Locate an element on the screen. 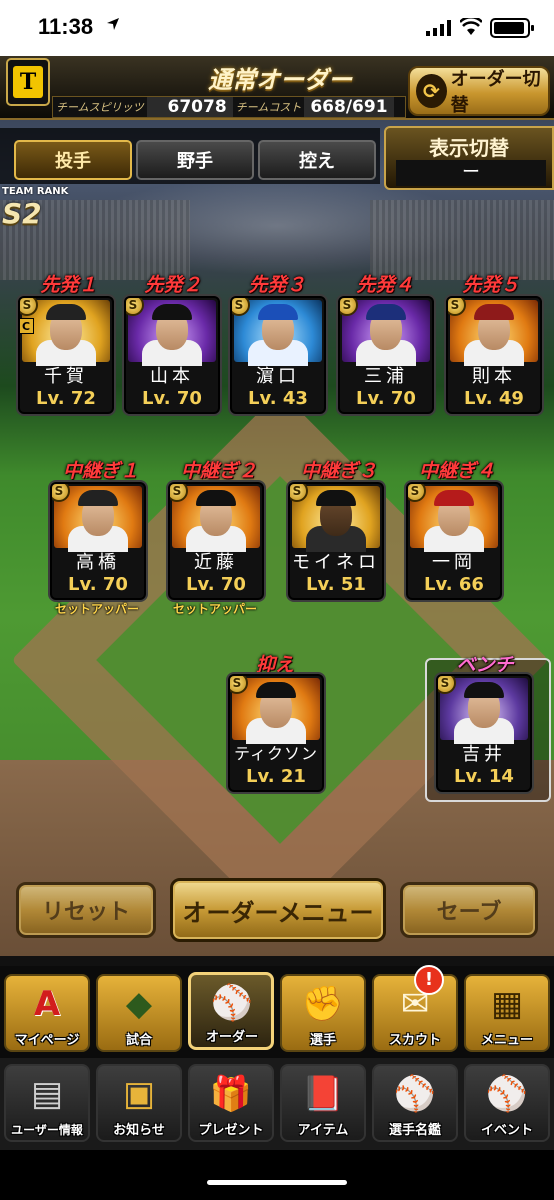 The width and height of the screenshot is (554, 1200). player-directory-icon: ⚾ is located at coordinates (415, 1094).